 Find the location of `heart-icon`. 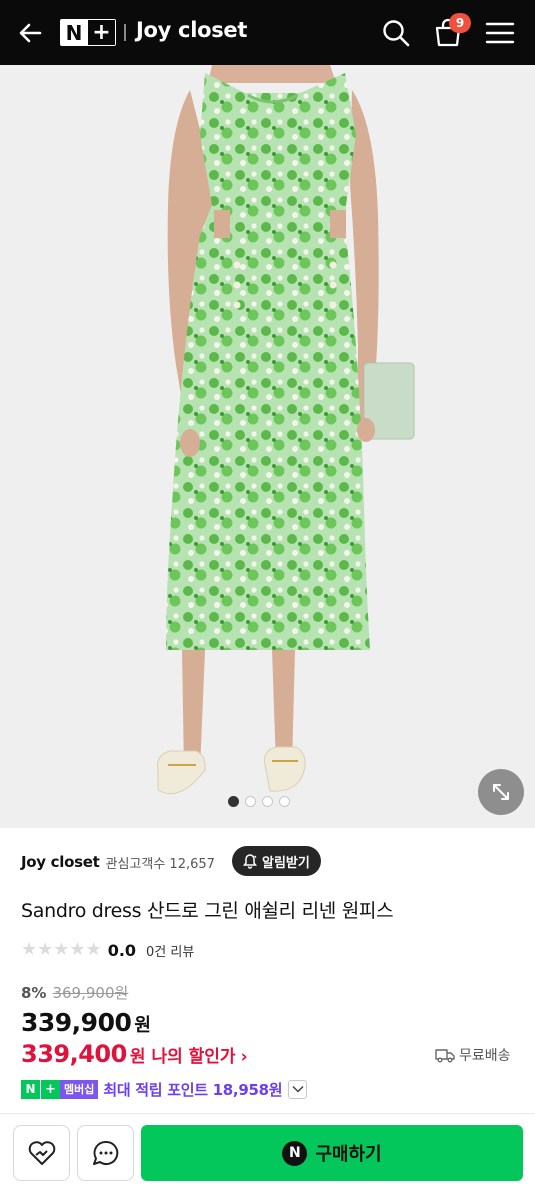

heart-icon is located at coordinates (41, 1153).